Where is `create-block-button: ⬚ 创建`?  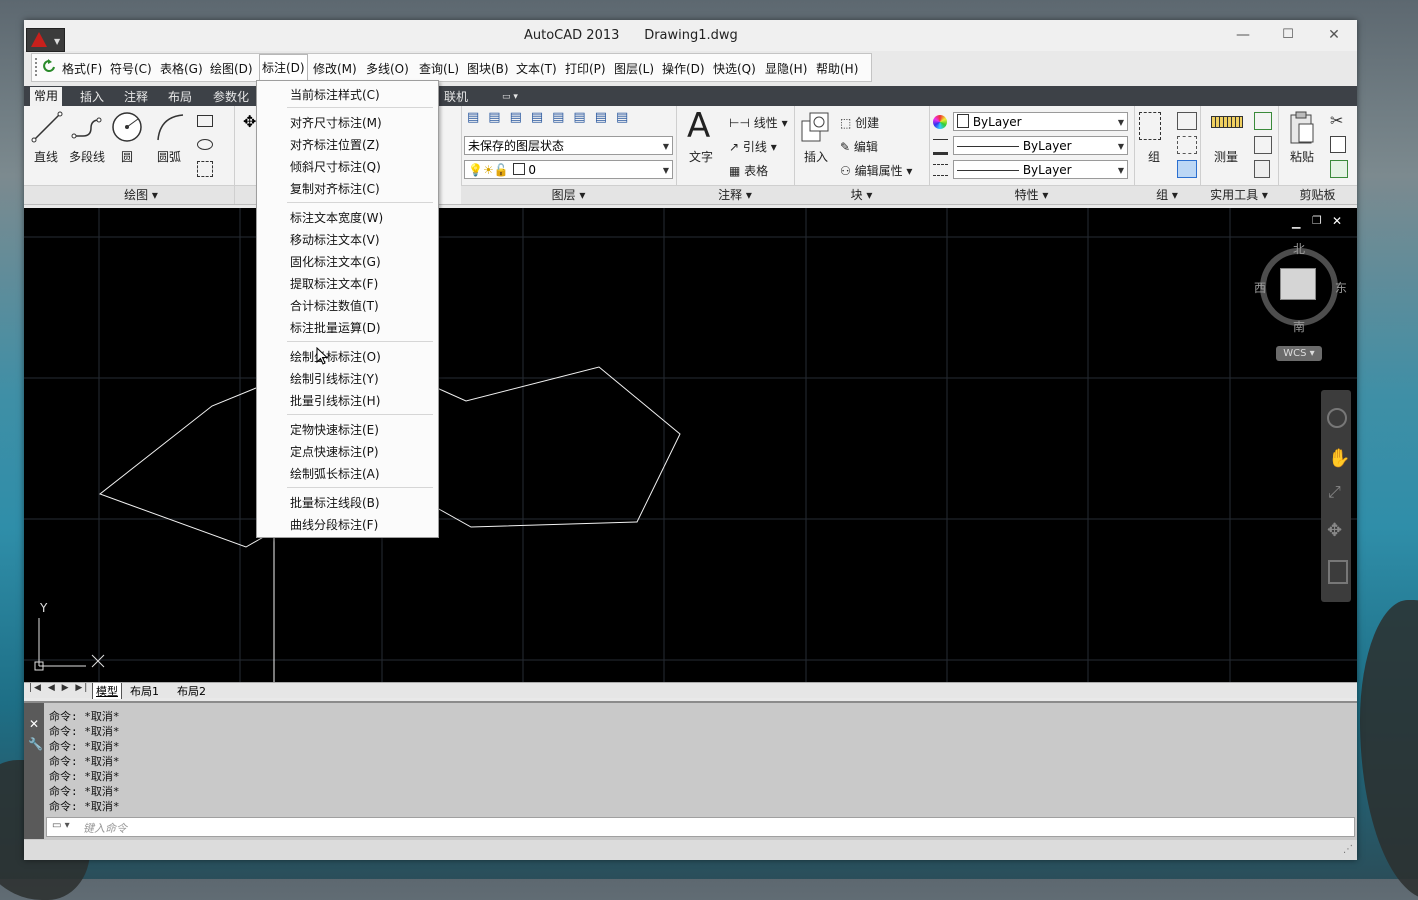 create-block-button: ⬚ 创建 is located at coordinates (859, 122).